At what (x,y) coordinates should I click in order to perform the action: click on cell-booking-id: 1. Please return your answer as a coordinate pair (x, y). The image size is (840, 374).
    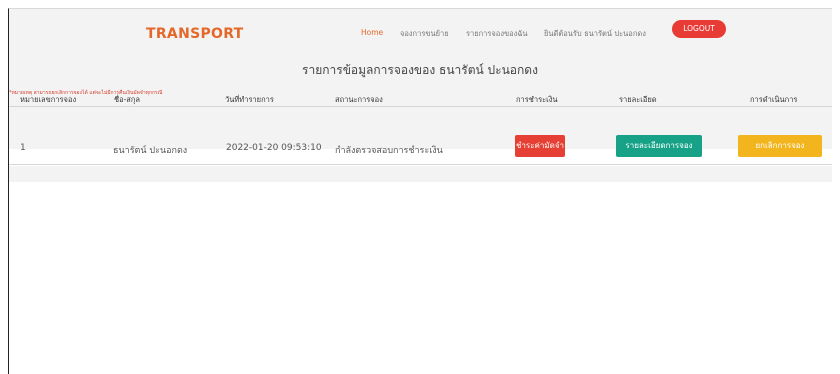
    Looking at the image, I should click on (23, 148).